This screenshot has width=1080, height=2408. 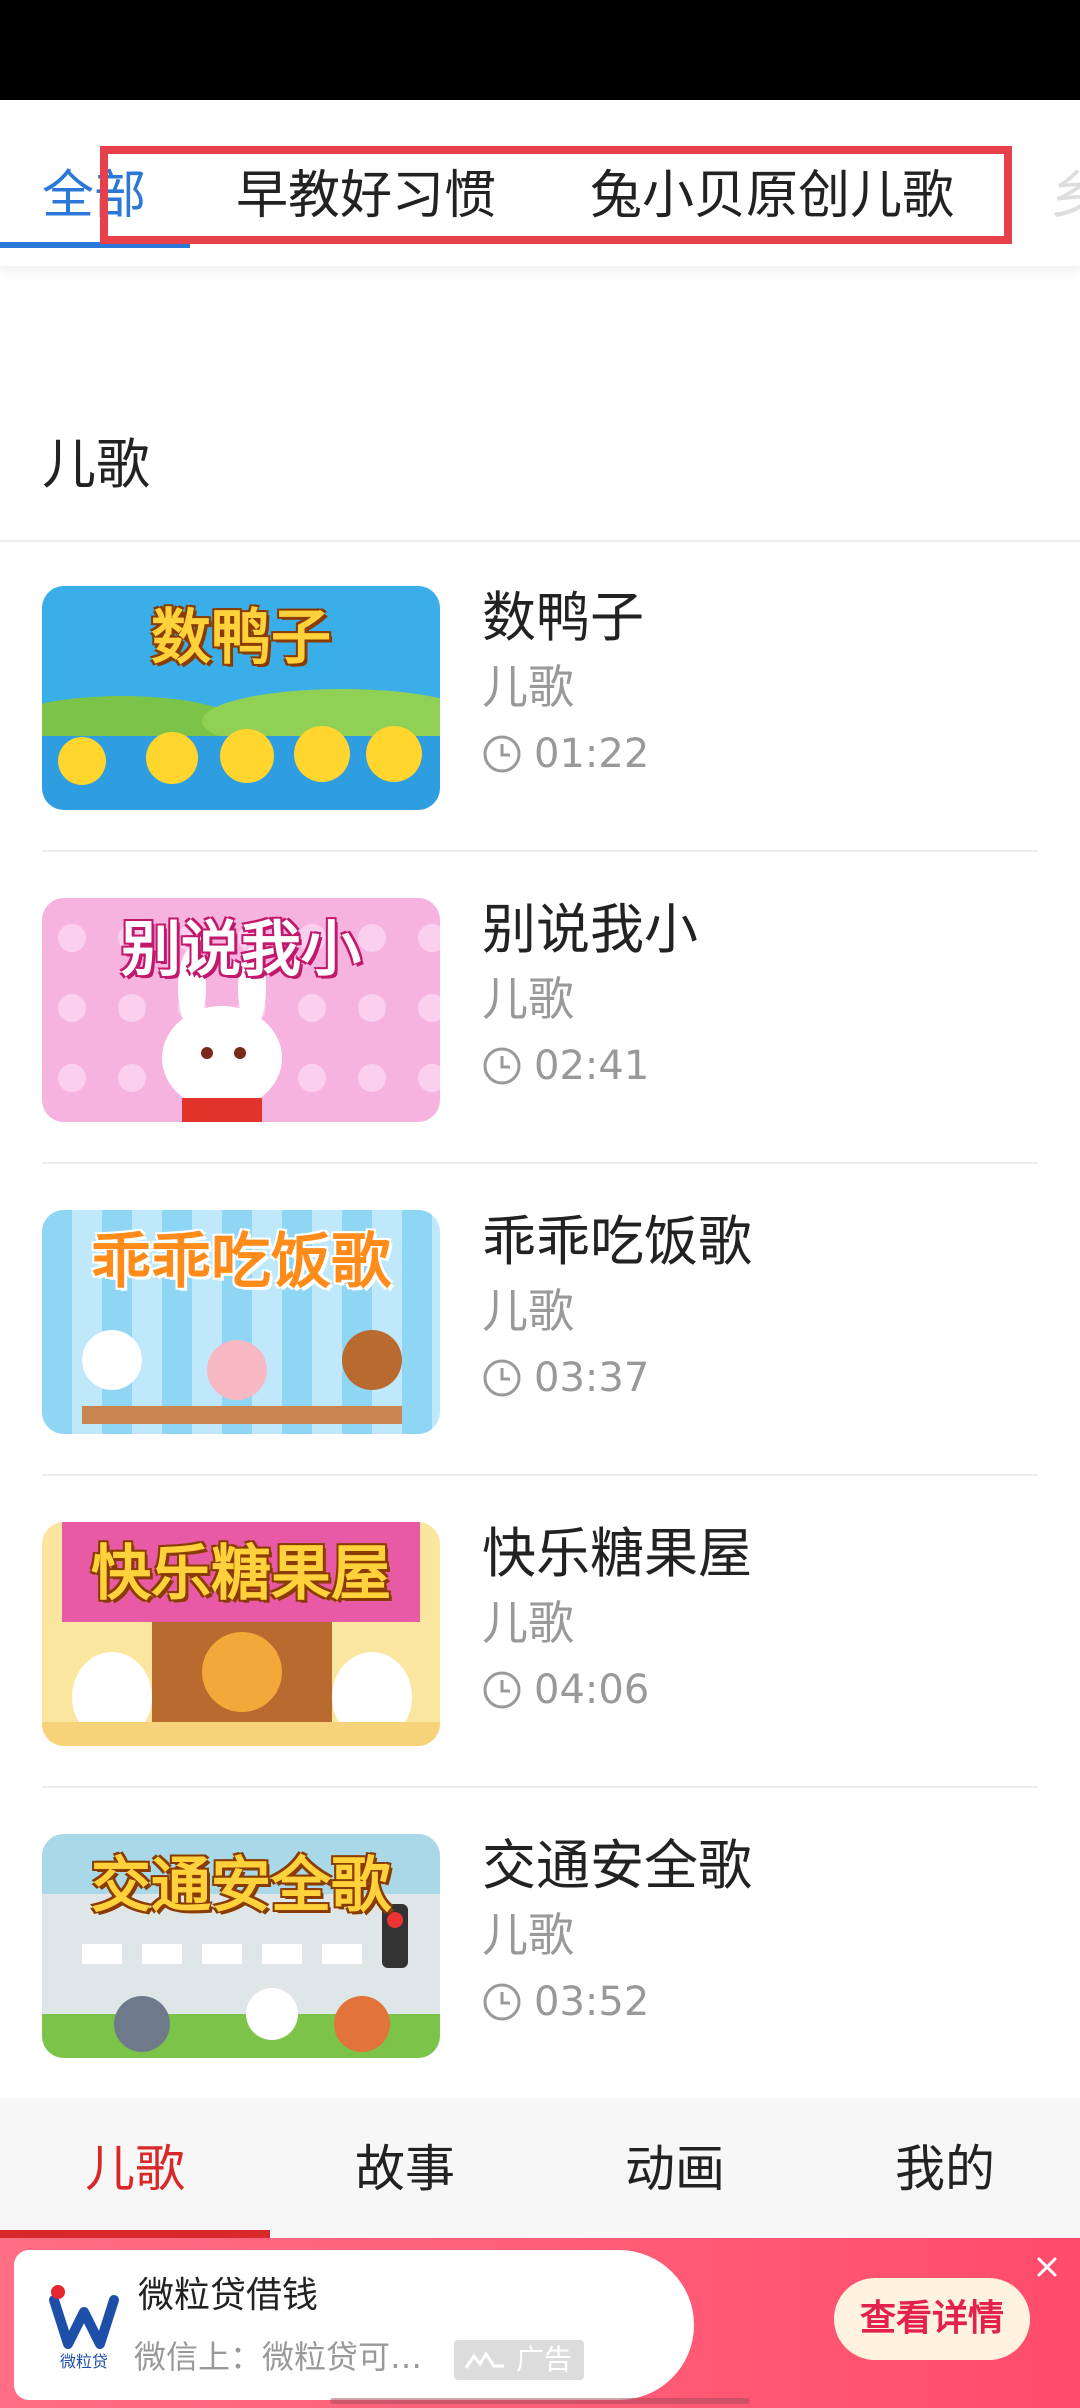 I want to click on song-duration: 02:41, so click(x=565, y=1066).